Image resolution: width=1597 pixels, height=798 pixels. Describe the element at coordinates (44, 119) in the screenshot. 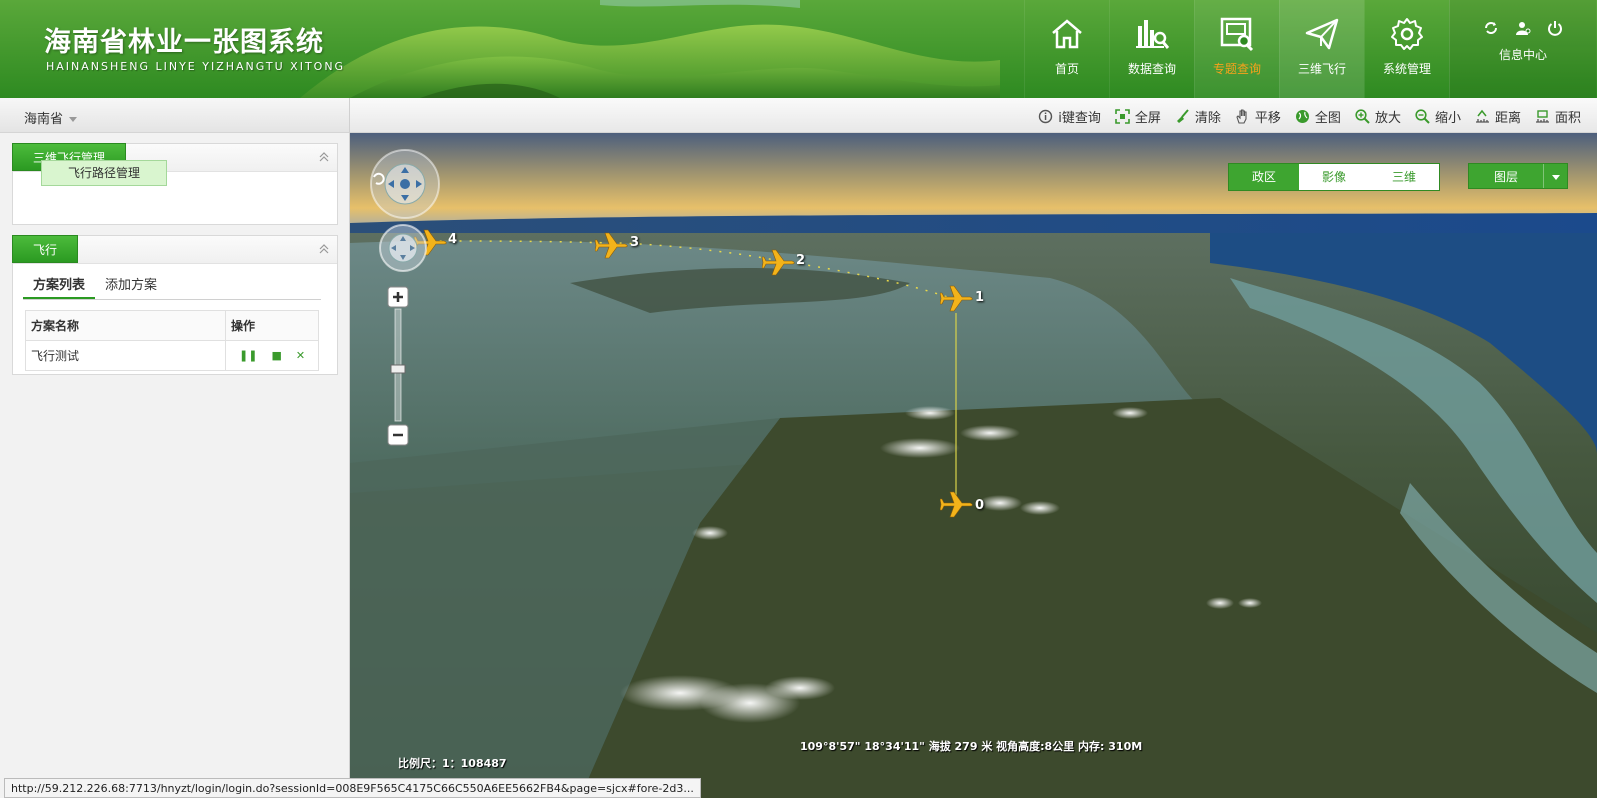

I see `region-select-label: 海南省` at that location.